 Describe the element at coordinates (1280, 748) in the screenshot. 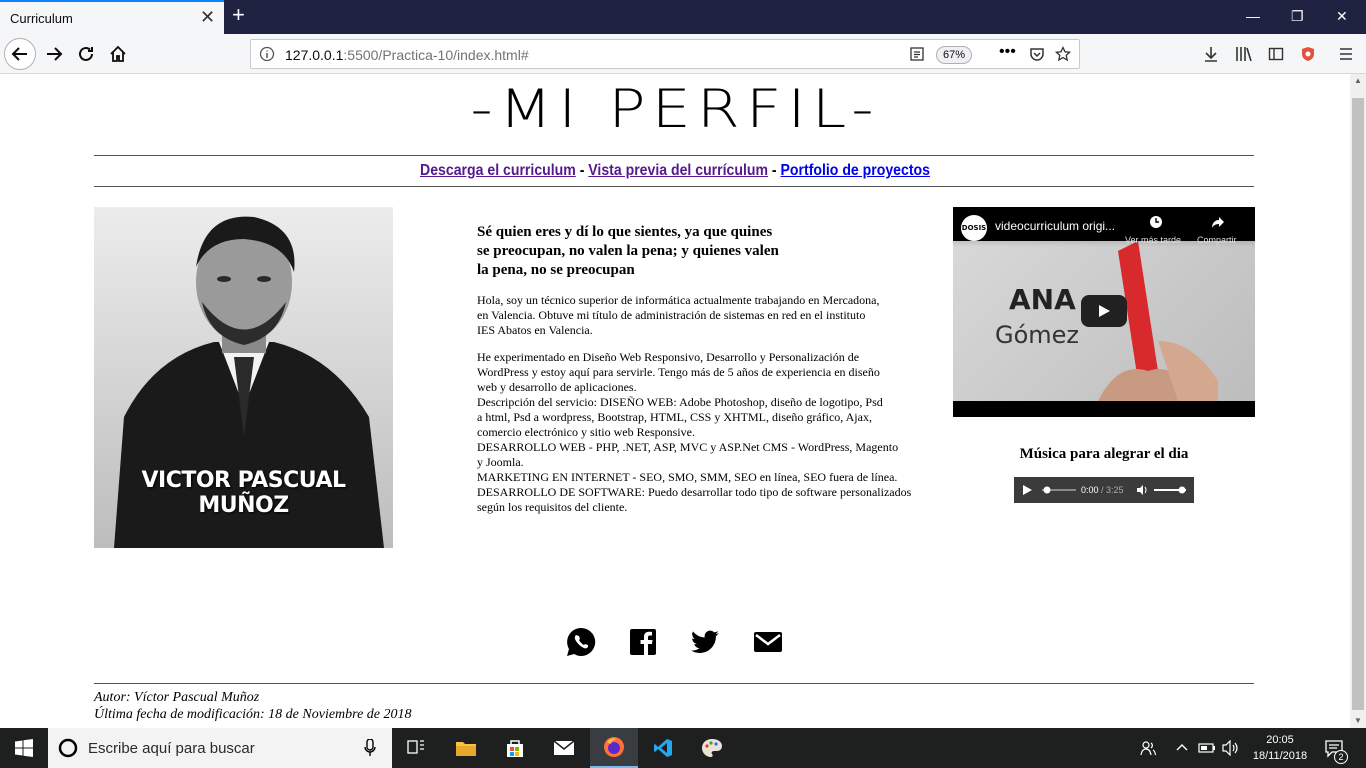

I see `system-clock: 20:05 18/11/2018` at that location.